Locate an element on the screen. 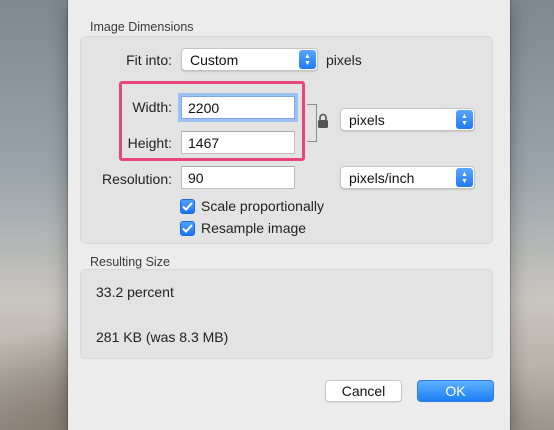 This screenshot has height=430, width=554. cancel-button: Cancel is located at coordinates (363, 391).